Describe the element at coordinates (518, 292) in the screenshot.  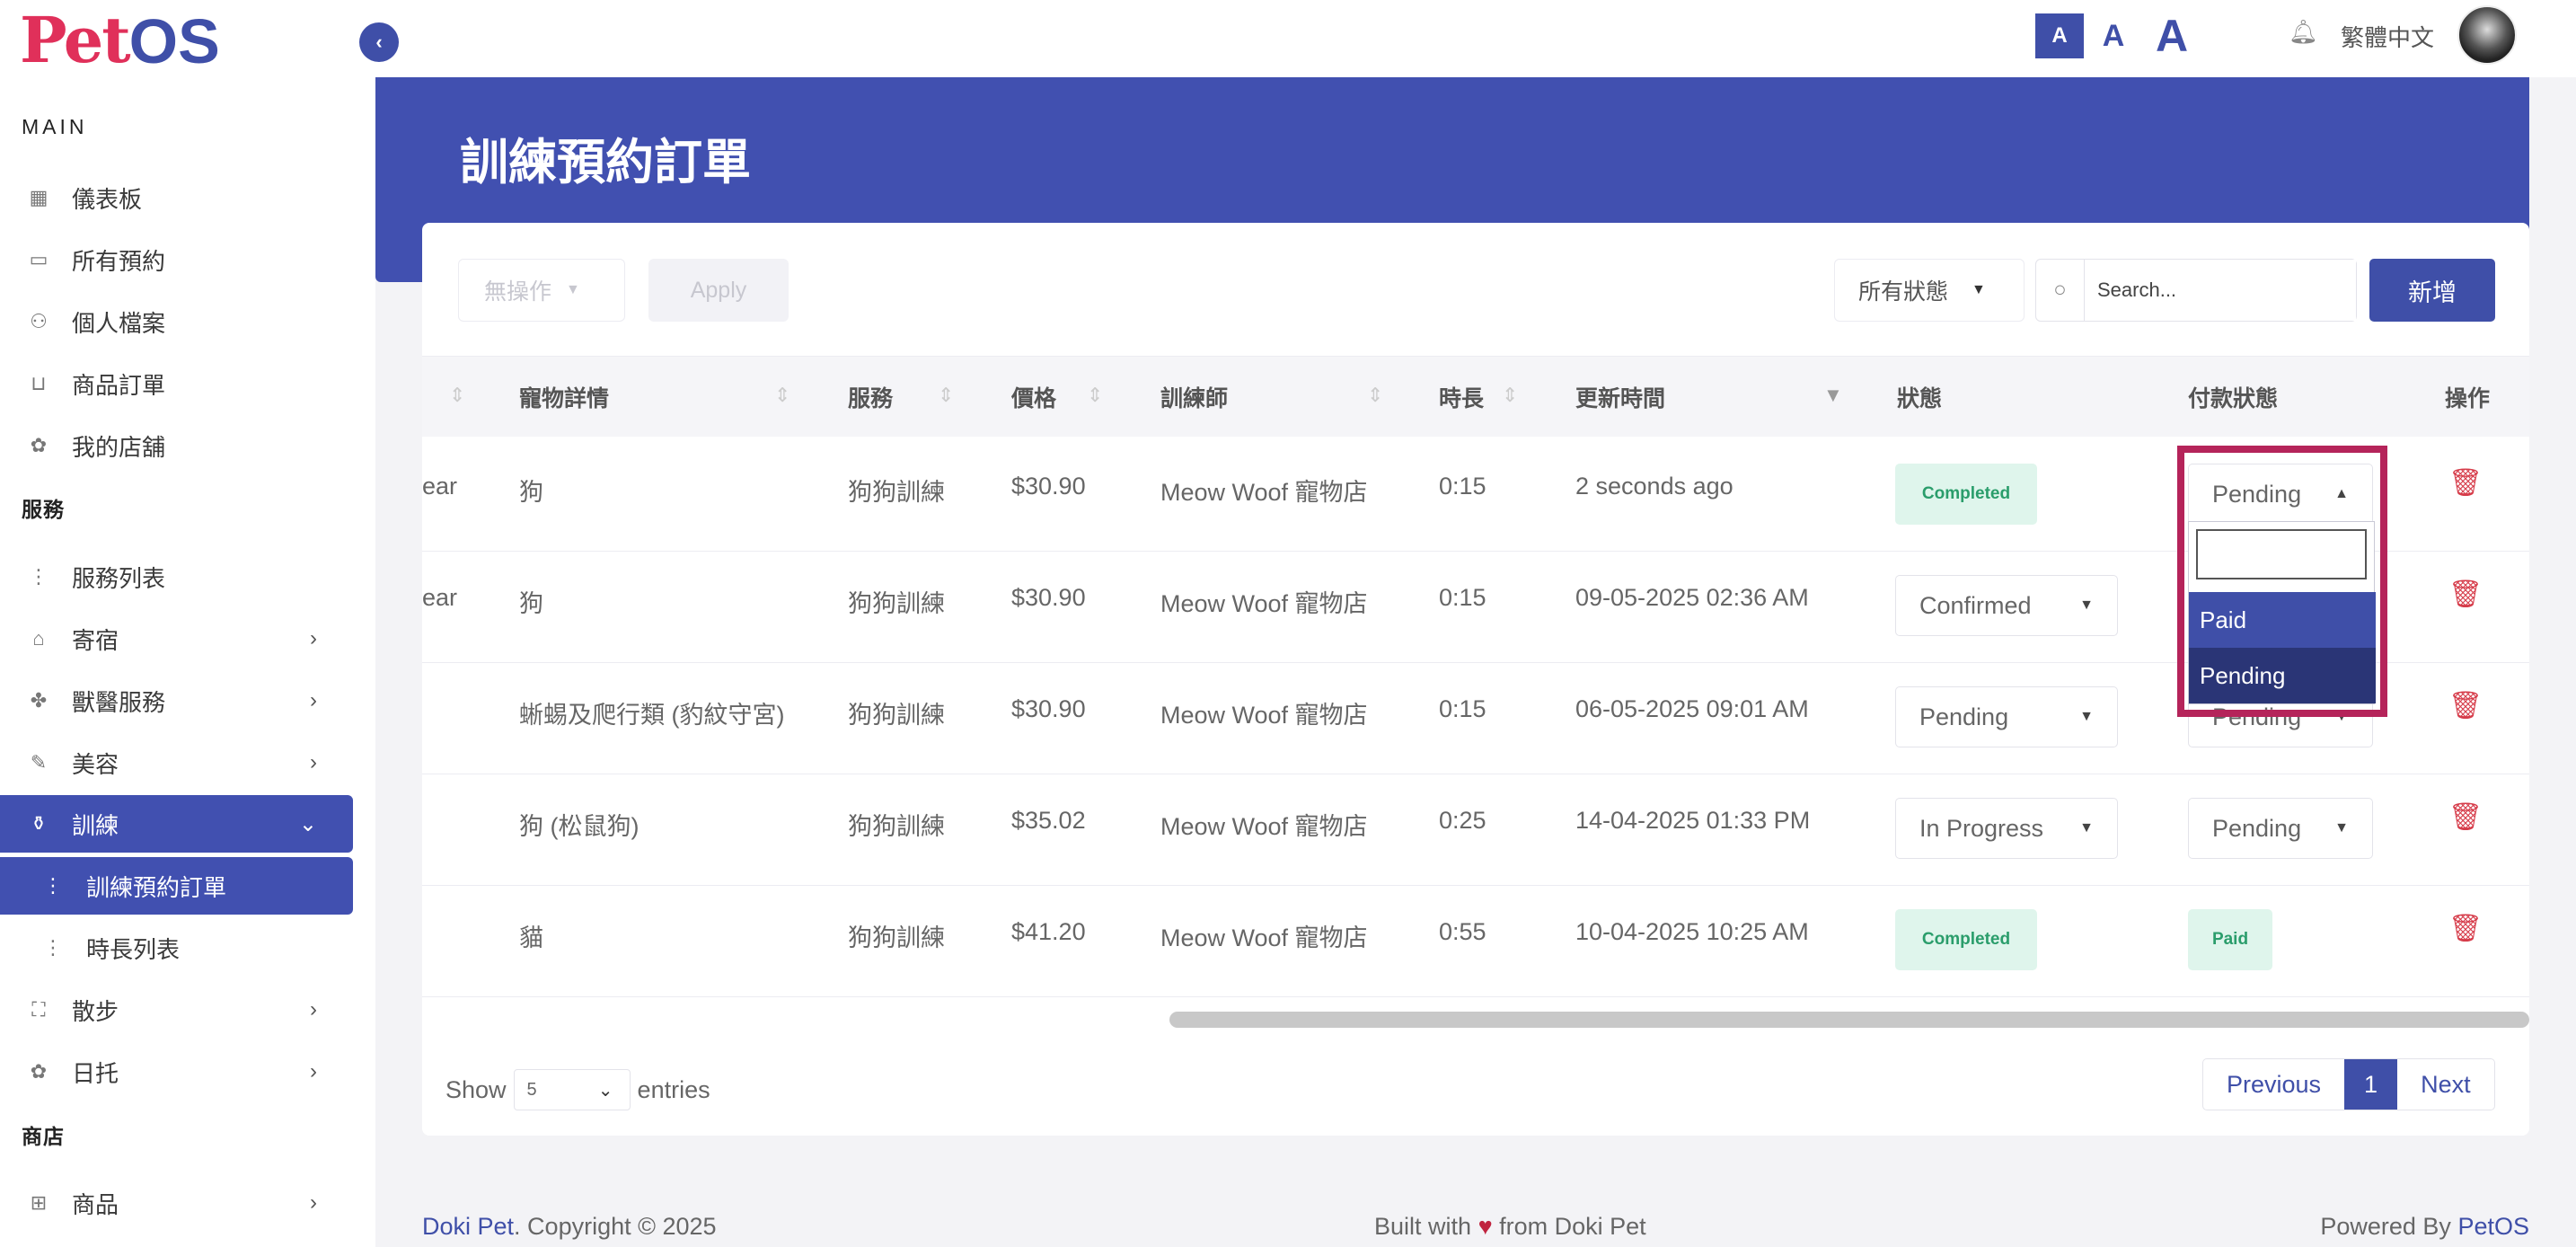
I see `bulk-action-value: 無操作` at that location.